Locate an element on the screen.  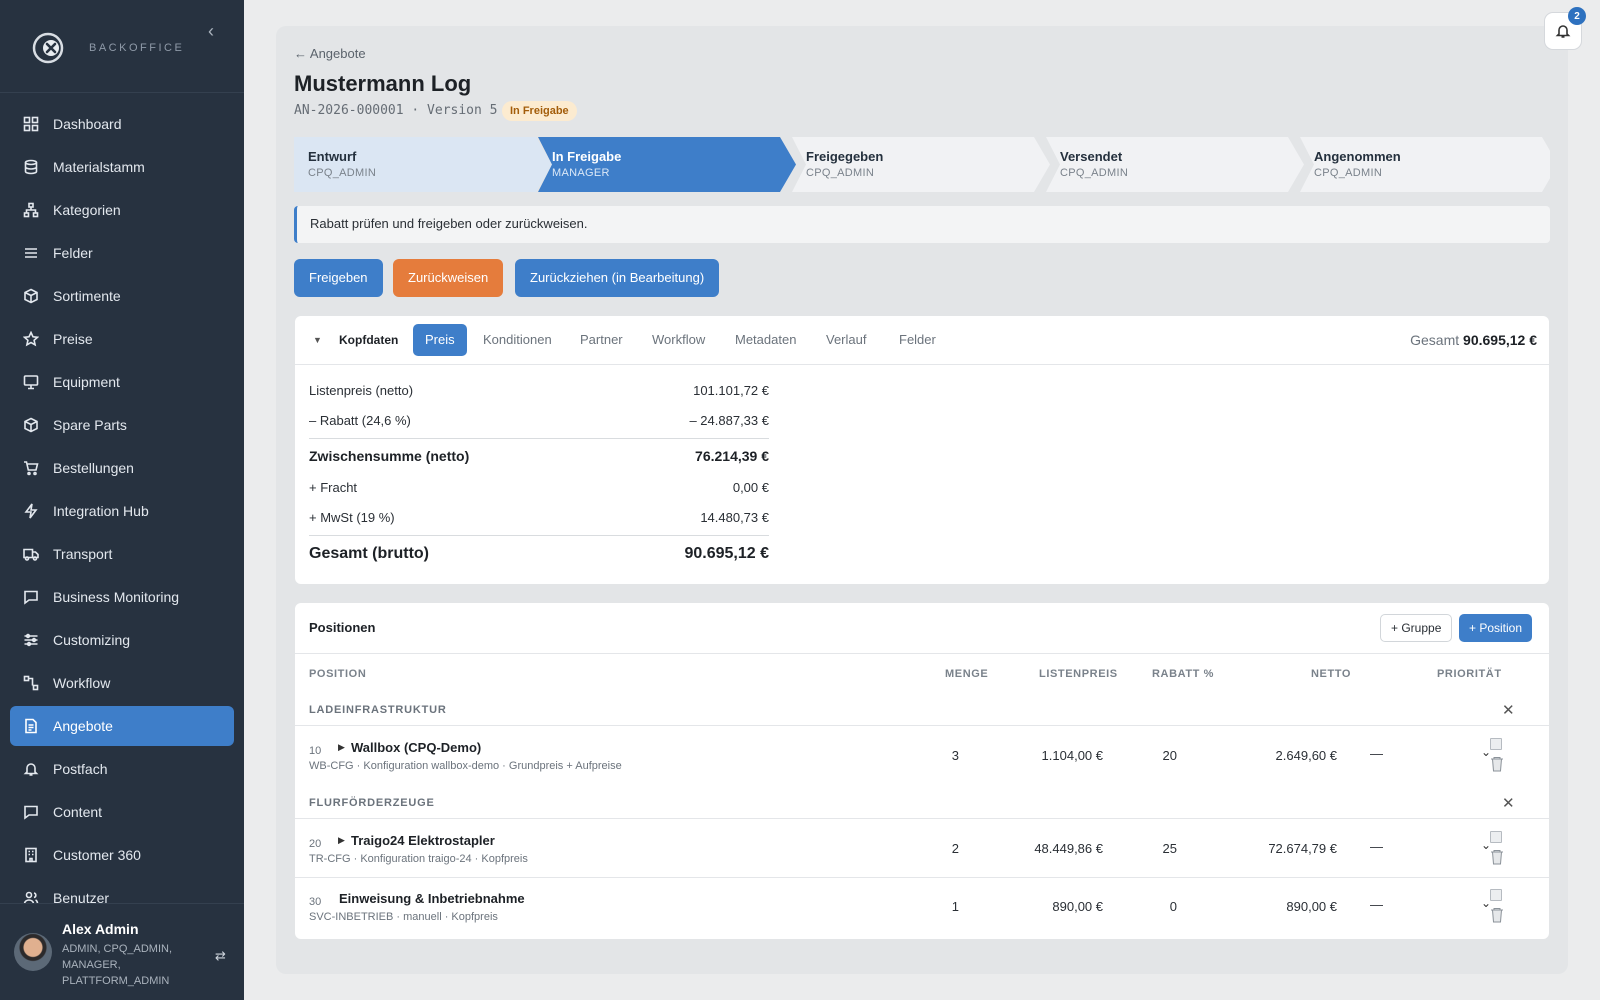
position-number: 30 is located at coordinates (315, 902).